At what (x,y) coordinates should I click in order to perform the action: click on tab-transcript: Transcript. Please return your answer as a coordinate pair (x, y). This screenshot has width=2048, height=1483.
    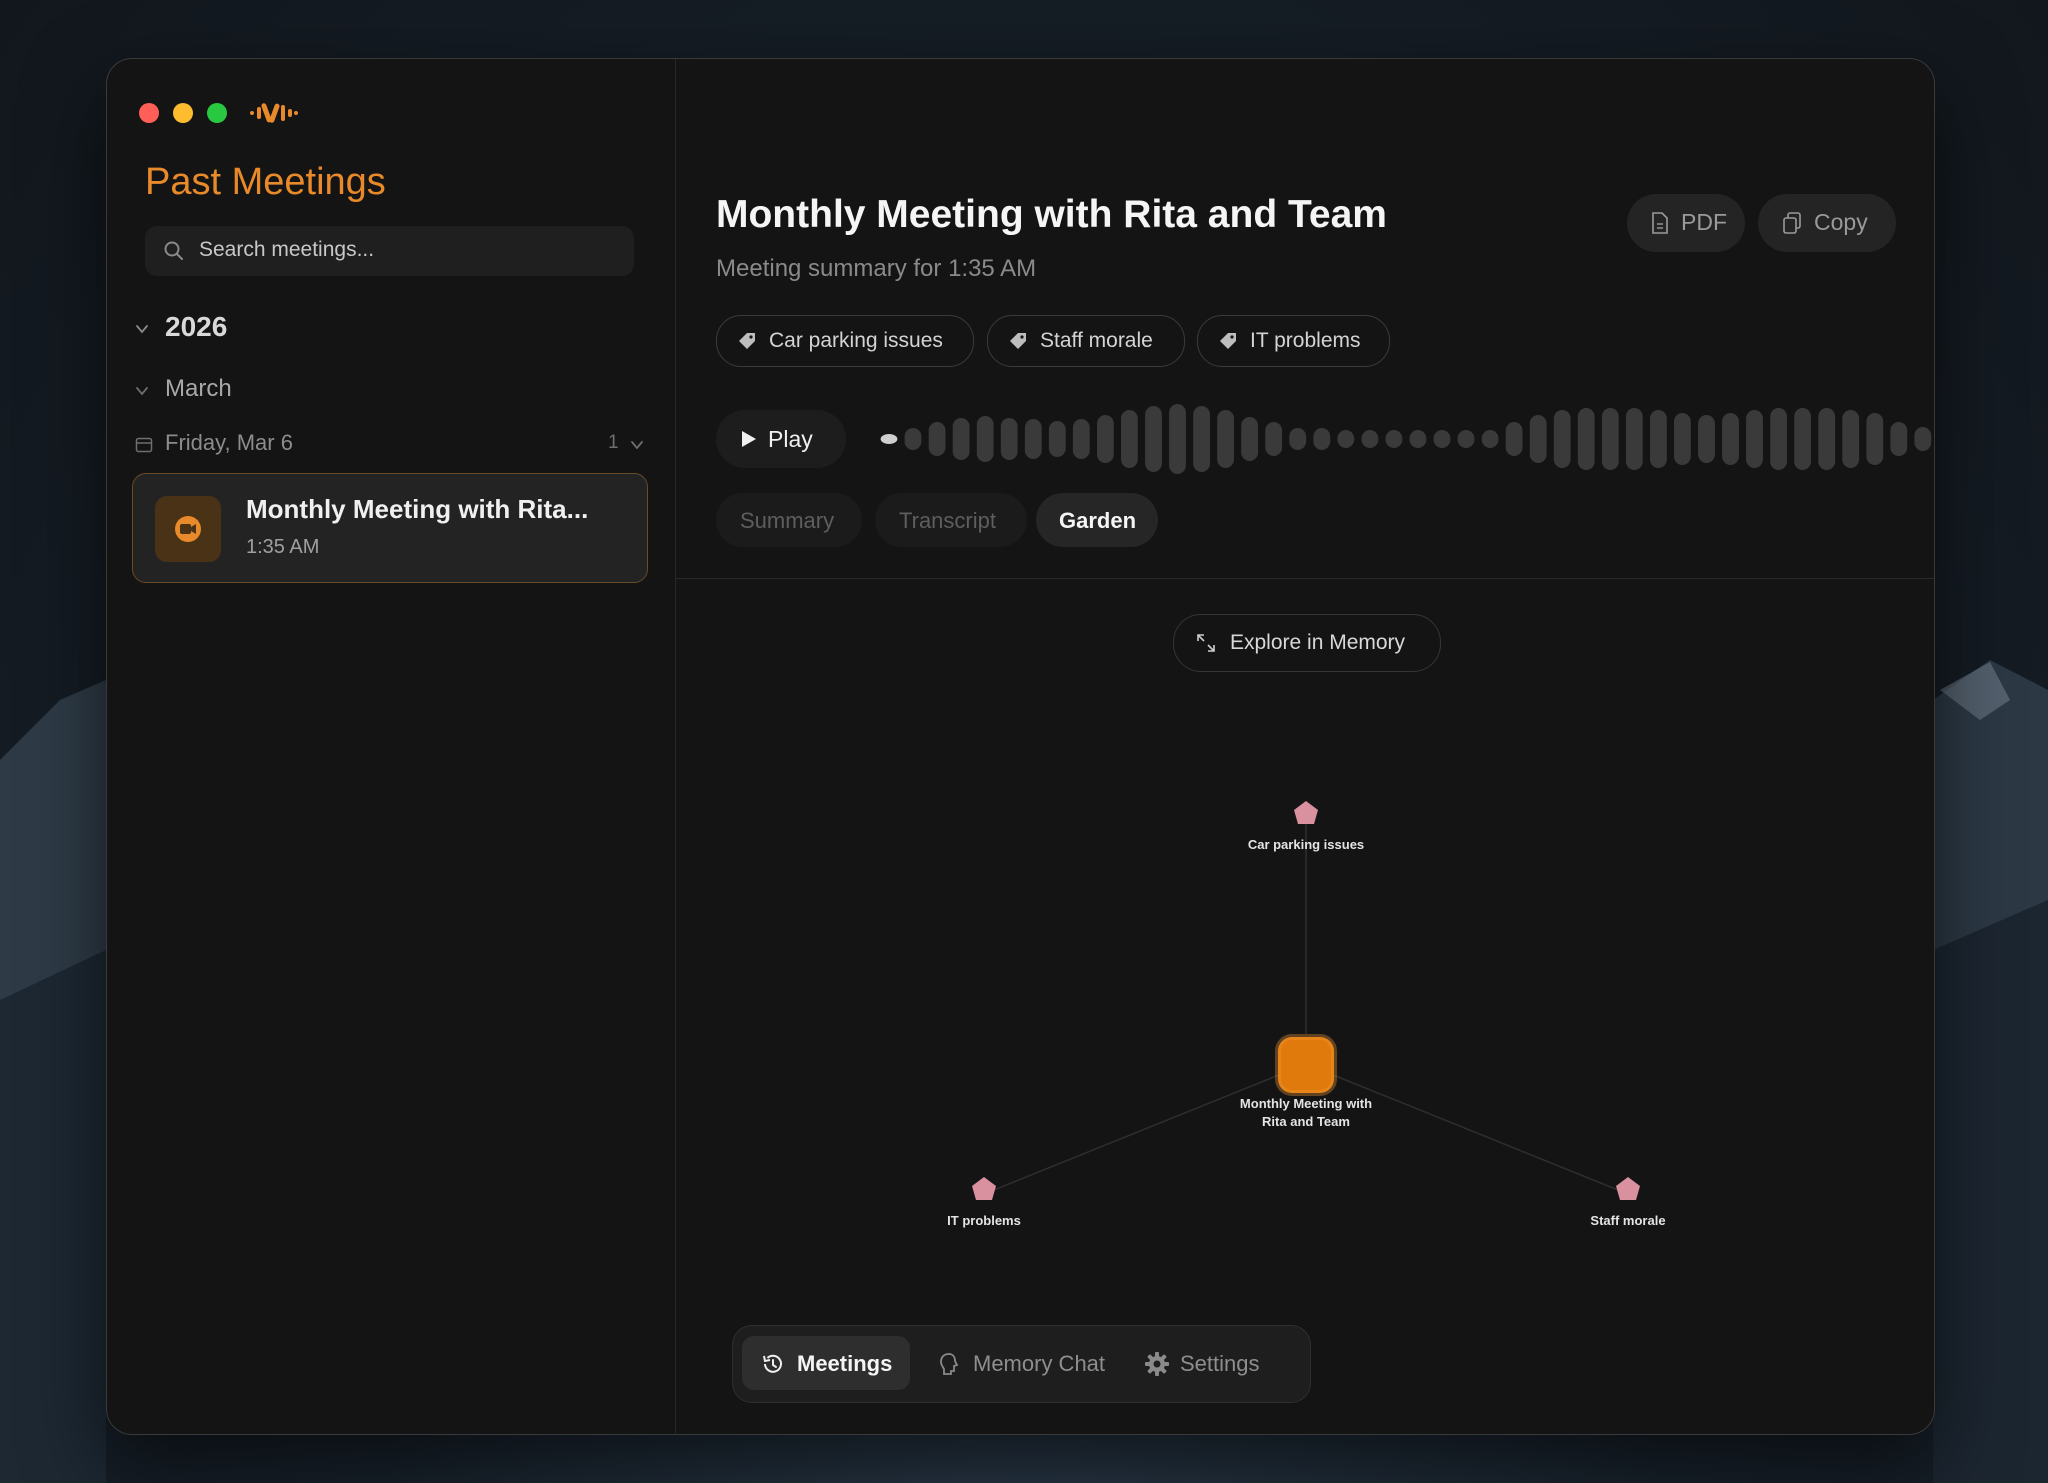
    Looking at the image, I should click on (951, 520).